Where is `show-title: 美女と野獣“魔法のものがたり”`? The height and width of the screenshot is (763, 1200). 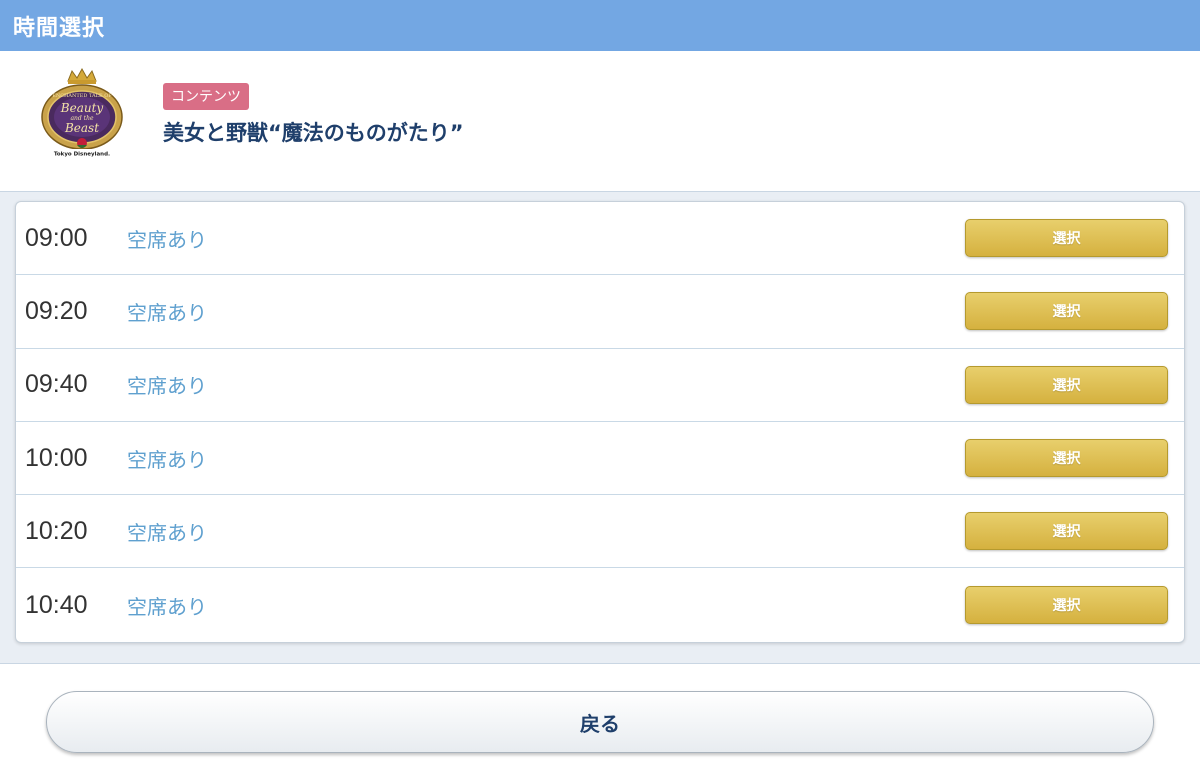
show-title: 美女と野獣“魔法のものがたり” is located at coordinates (313, 133).